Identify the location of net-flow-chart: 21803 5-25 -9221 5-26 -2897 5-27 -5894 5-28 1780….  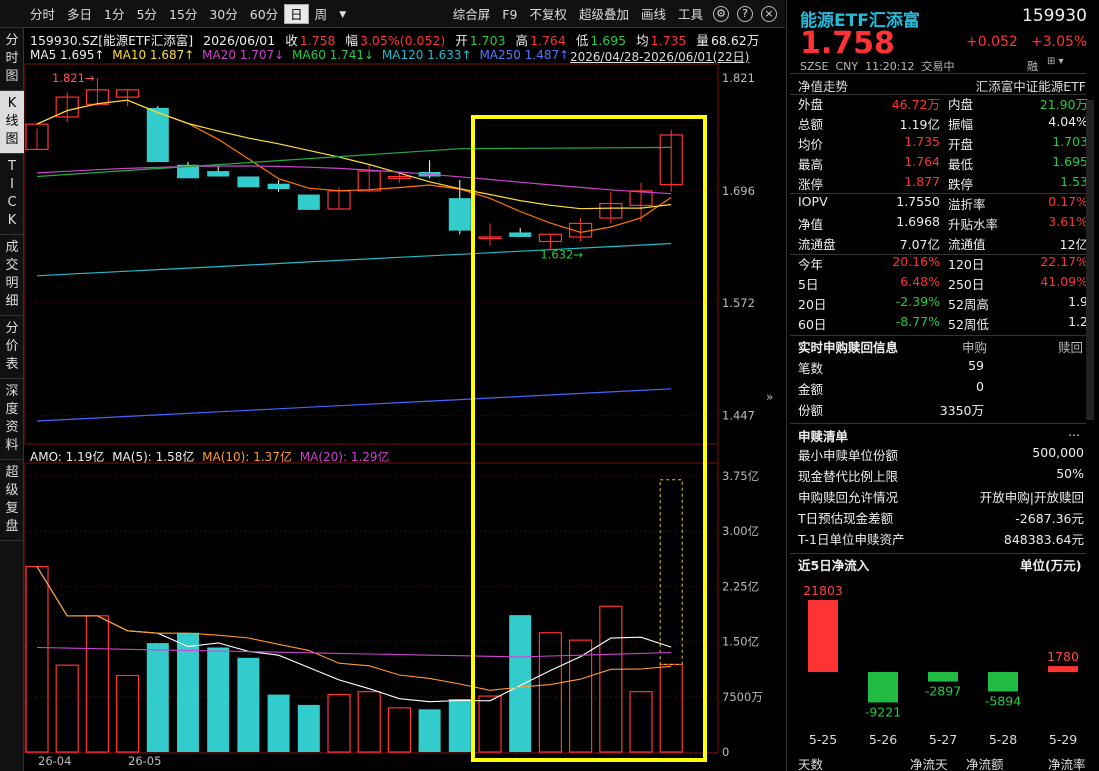
(941, 665).